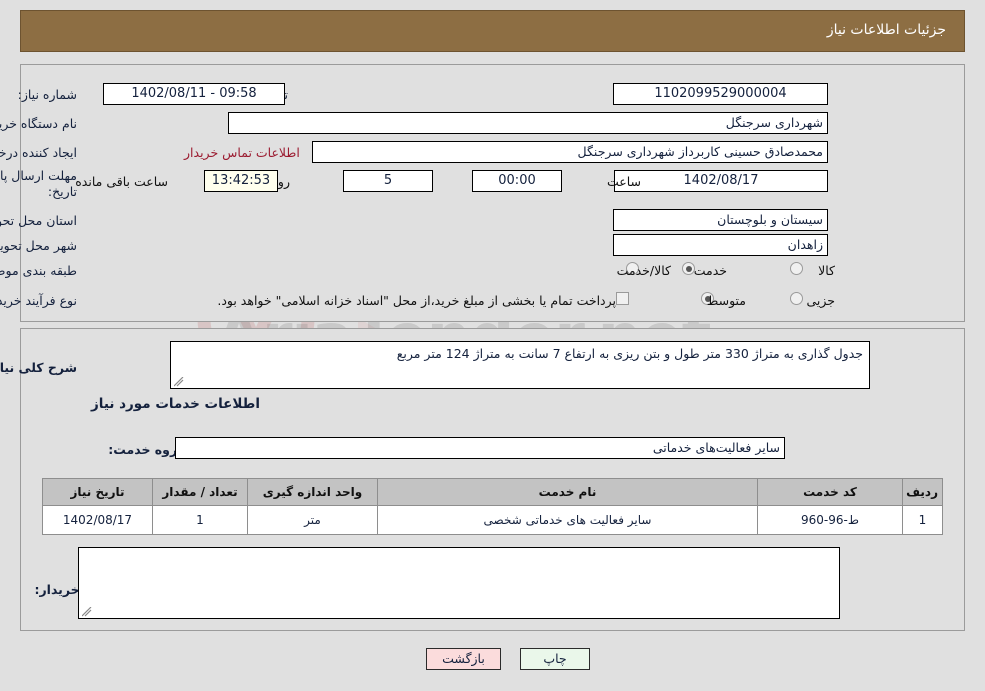  I want to click on radio-category-kala, so click(796, 268).